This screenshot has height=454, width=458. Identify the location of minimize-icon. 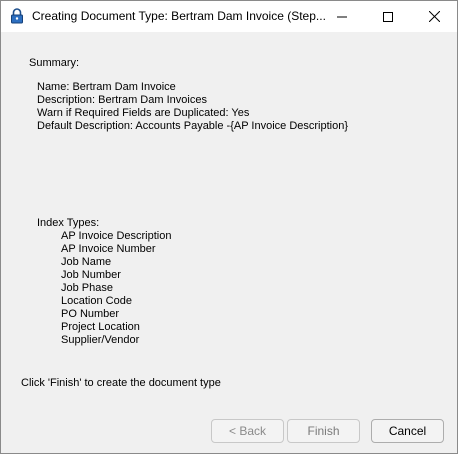
(342, 16).